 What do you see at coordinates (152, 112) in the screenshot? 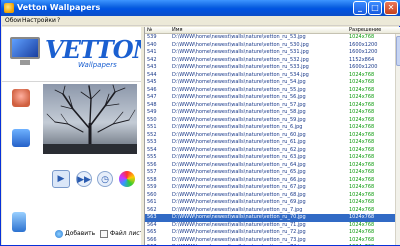
I see `row-number: 549` at bounding box center [152, 112].